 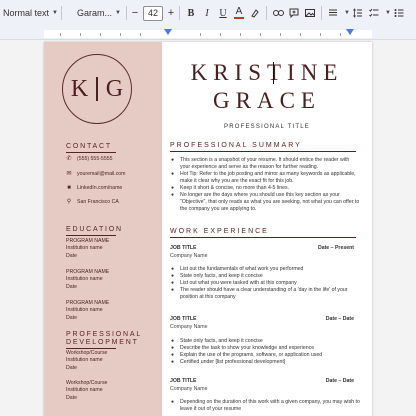 I want to click on comment-icon, so click(x=294, y=13).